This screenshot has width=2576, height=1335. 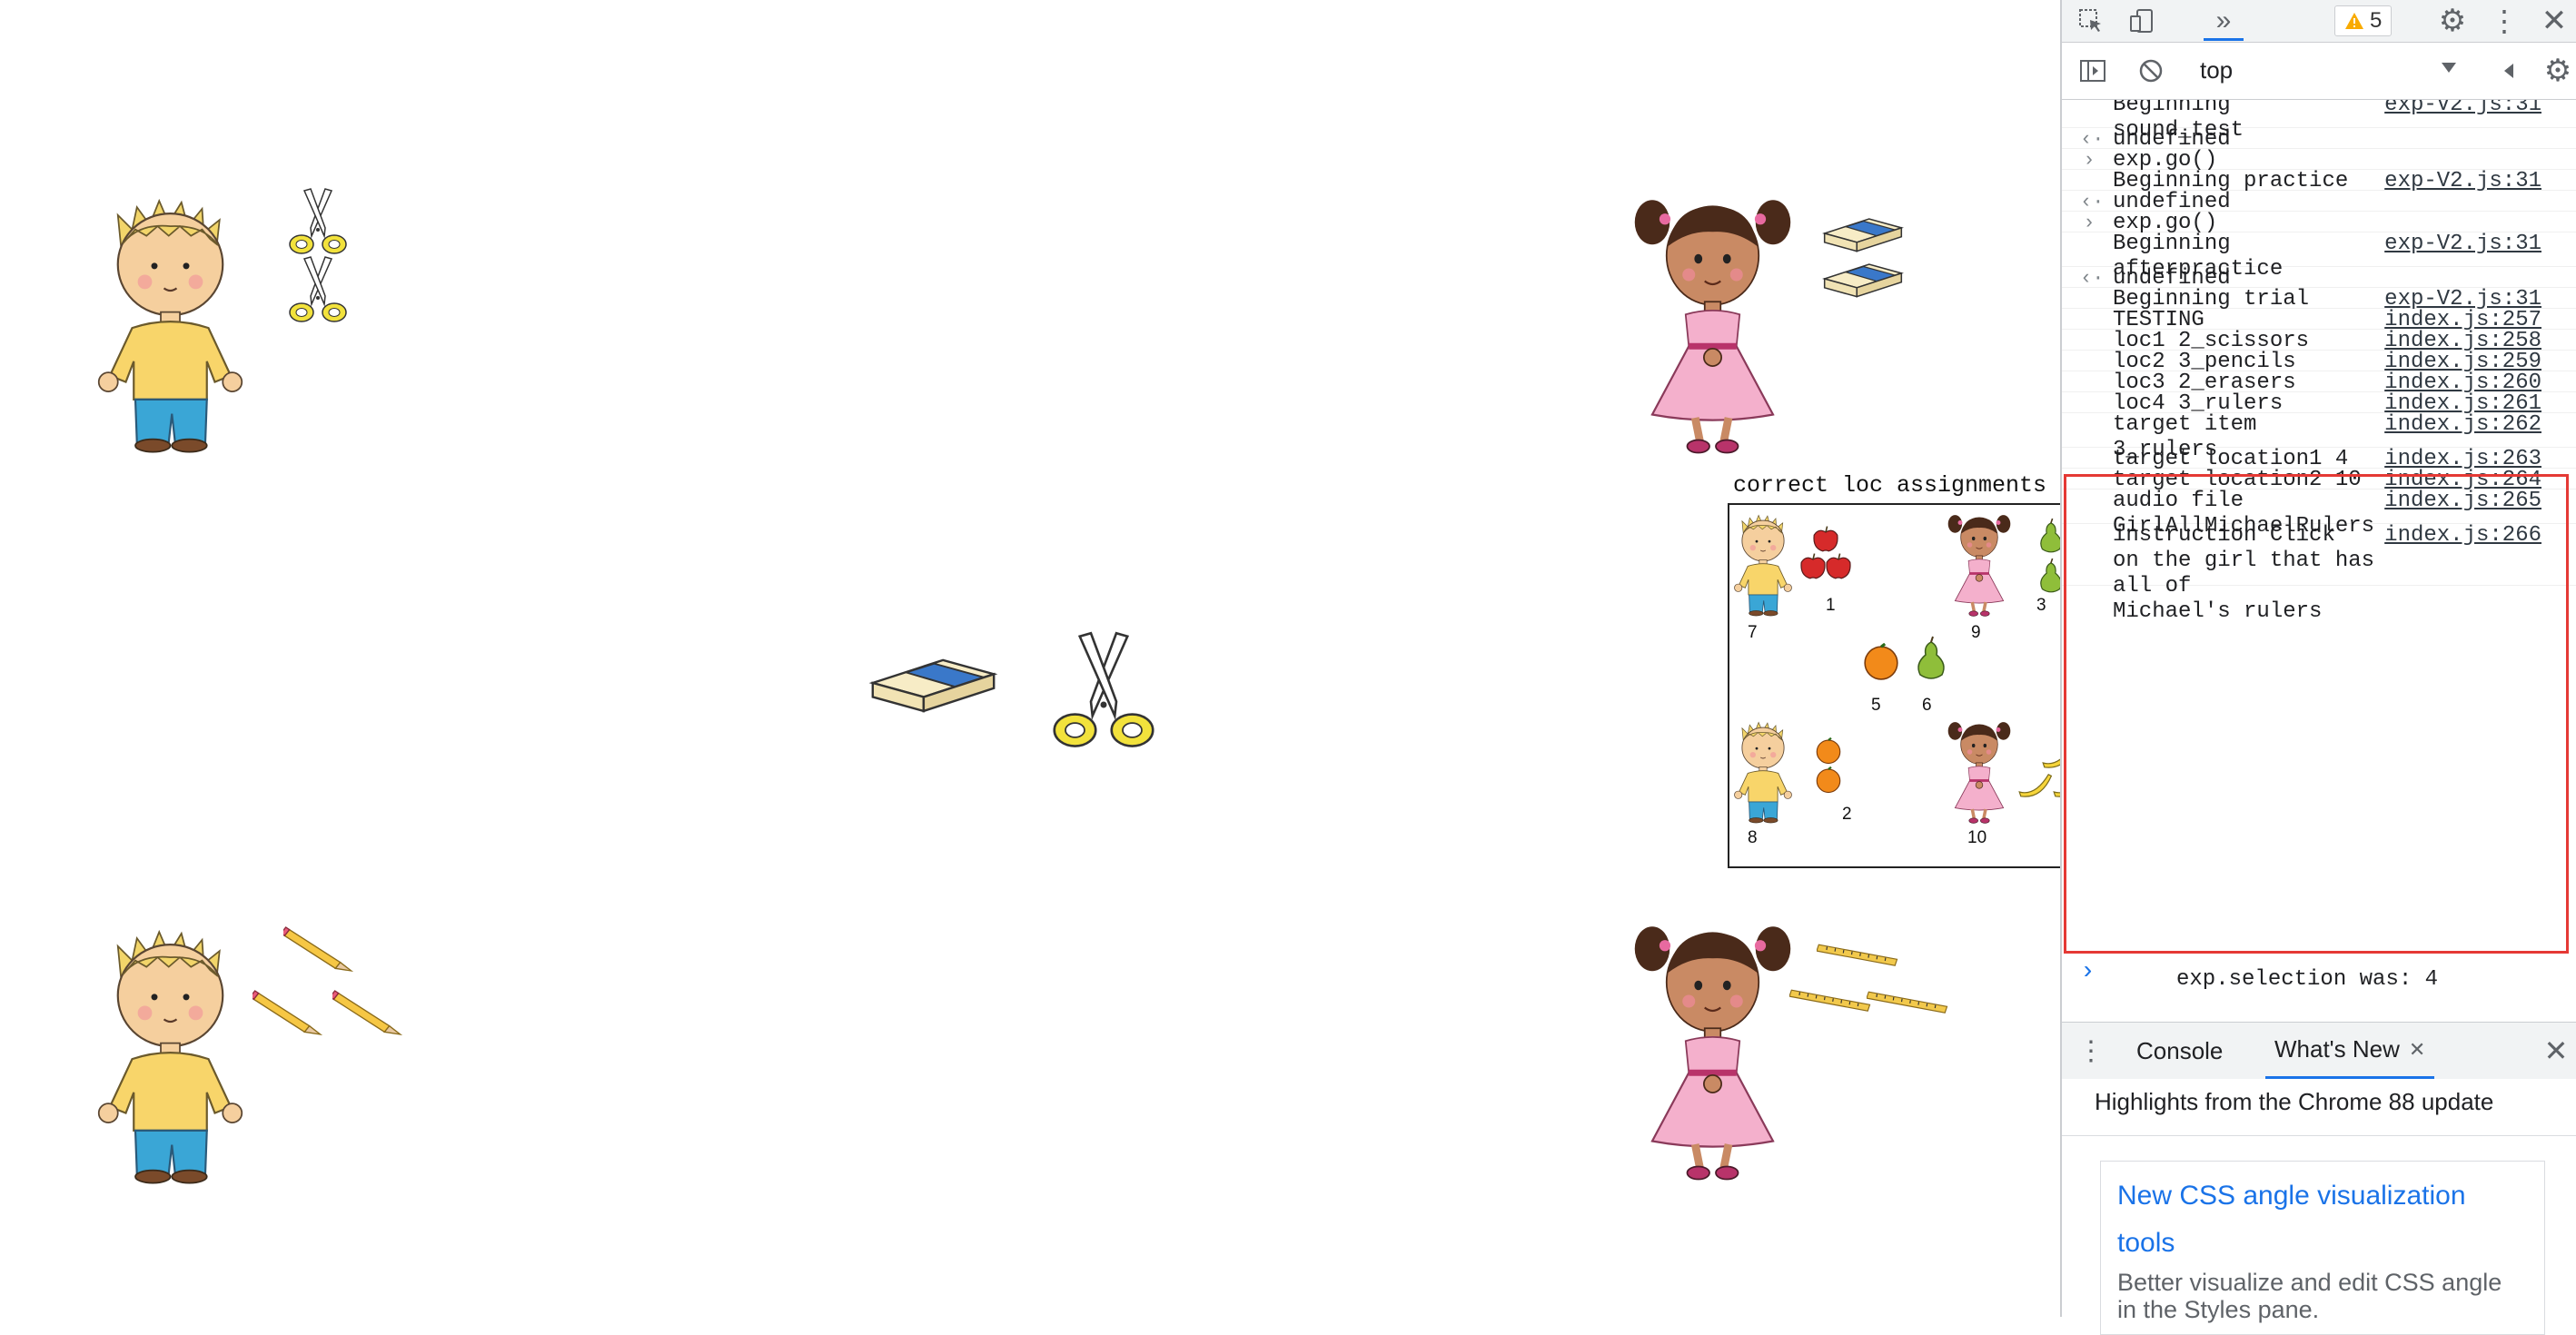 I want to click on console-row: TESTING index.js:257, so click(x=2319, y=320).